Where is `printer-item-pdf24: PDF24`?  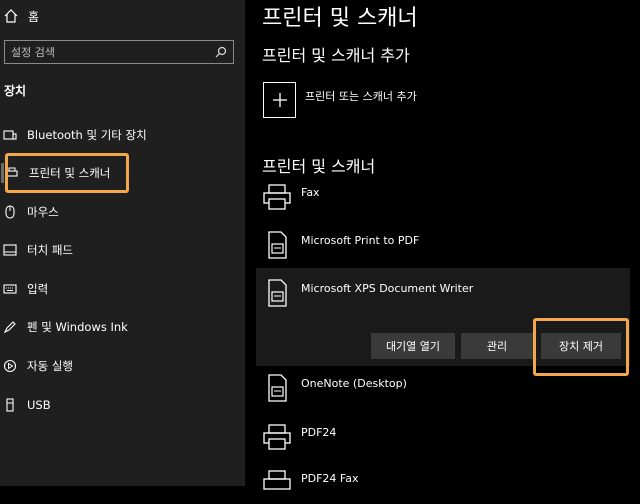
printer-item-pdf24: PDF24 is located at coordinates (447, 440).